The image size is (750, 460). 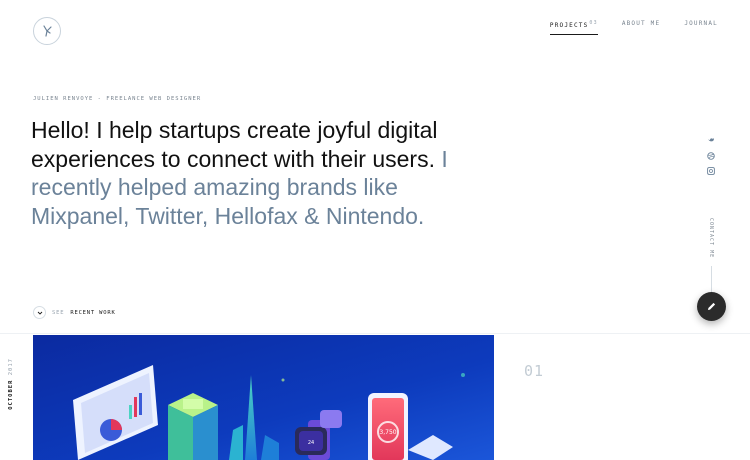 I want to click on edit-fab-button, so click(x=711, y=306).